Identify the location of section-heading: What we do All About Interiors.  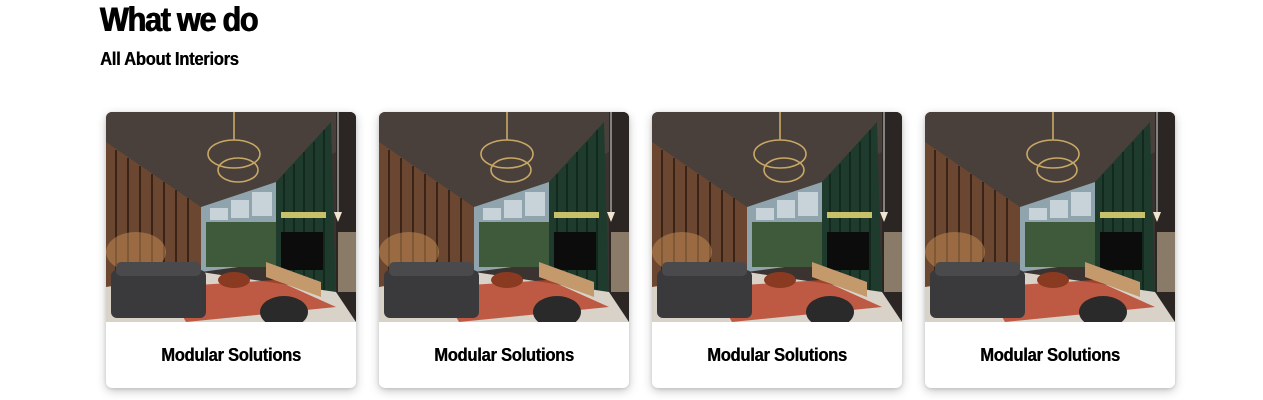
(187, 35).